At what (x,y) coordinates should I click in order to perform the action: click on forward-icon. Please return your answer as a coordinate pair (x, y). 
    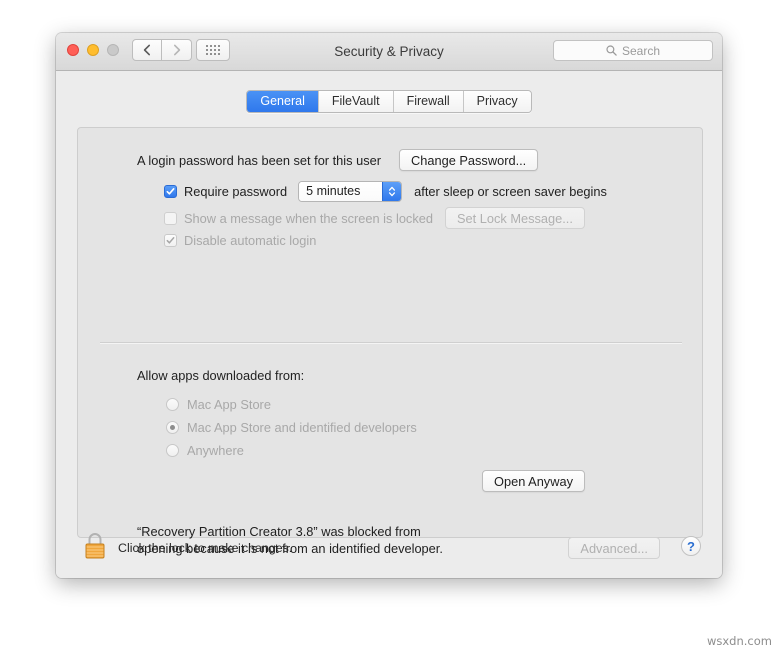
    Looking at the image, I should click on (176, 50).